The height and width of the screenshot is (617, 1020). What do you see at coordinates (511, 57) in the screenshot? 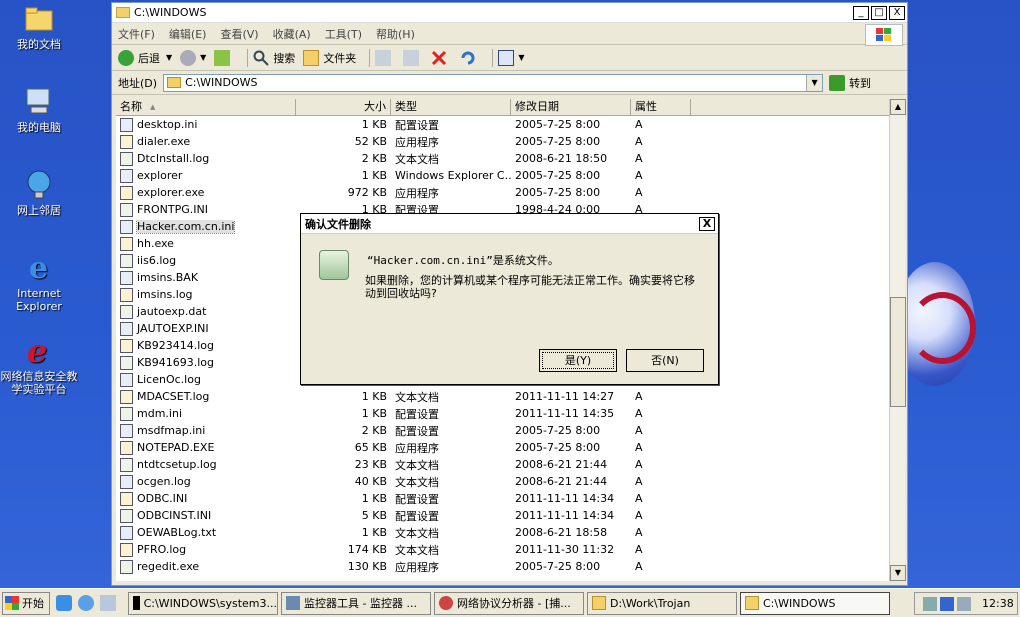
I see `views-button: ▼` at bounding box center [511, 57].